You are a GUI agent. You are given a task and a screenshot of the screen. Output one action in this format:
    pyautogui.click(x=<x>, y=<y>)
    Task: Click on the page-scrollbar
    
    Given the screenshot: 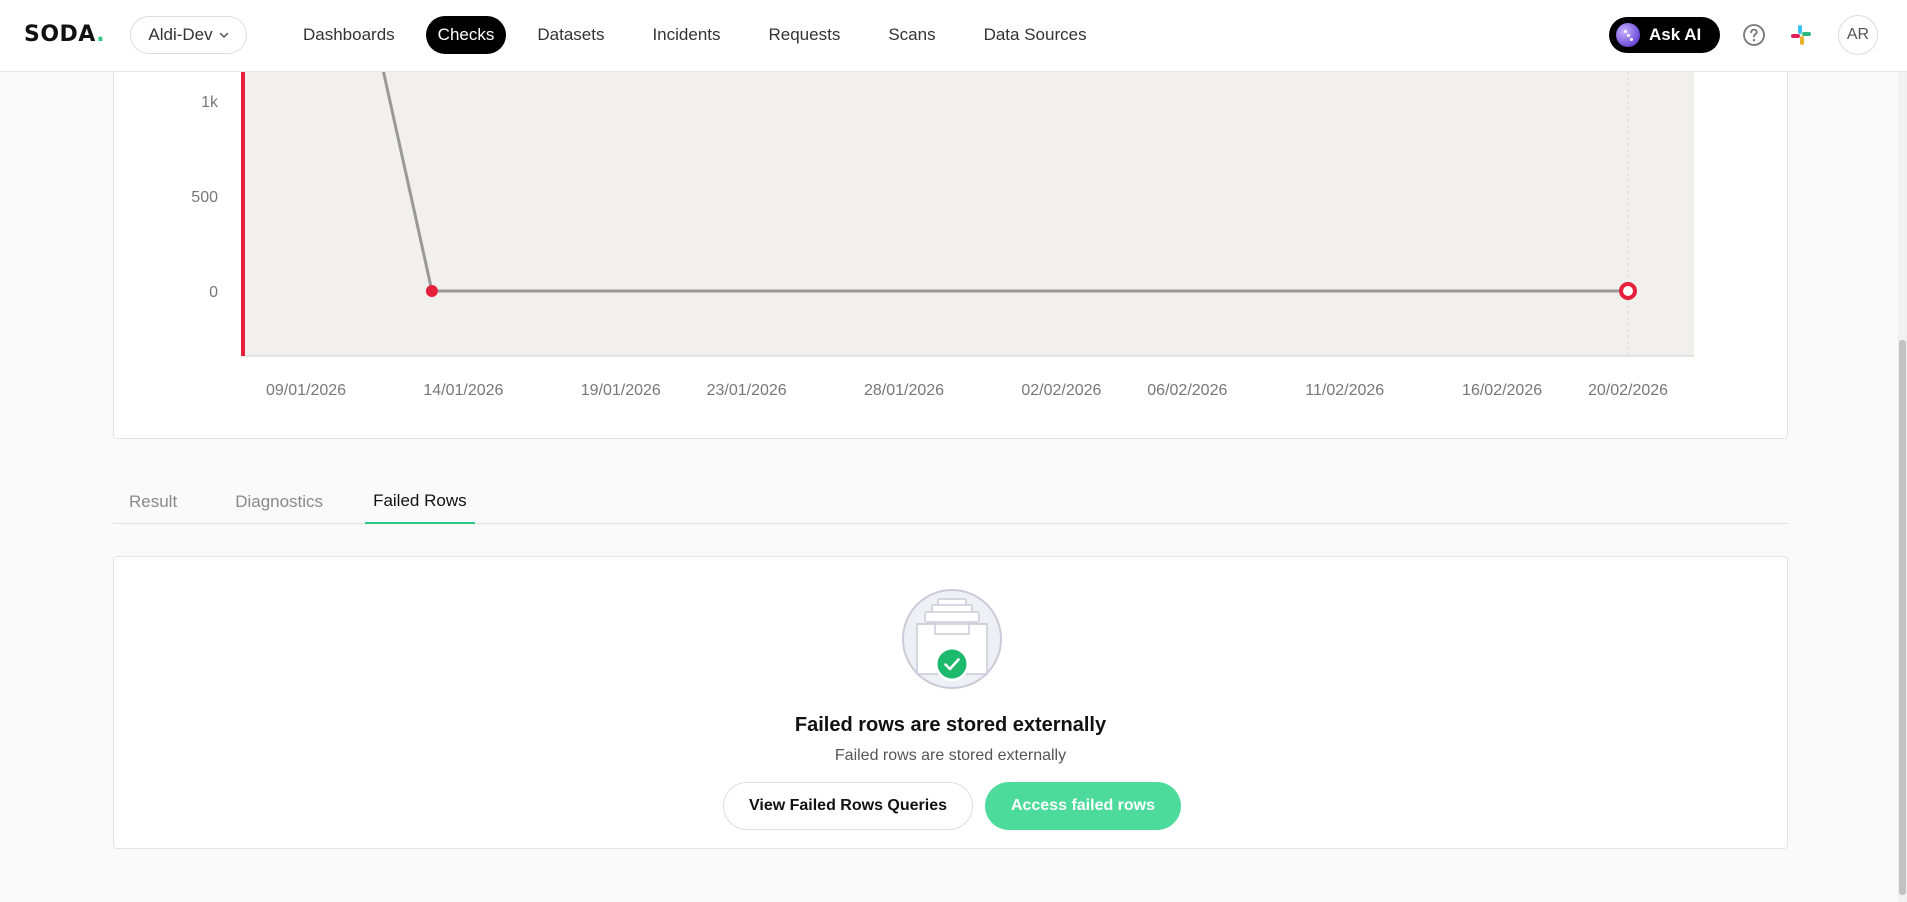 What is the action you would take?
    pyautogui.click(x=1902, y=451)
    